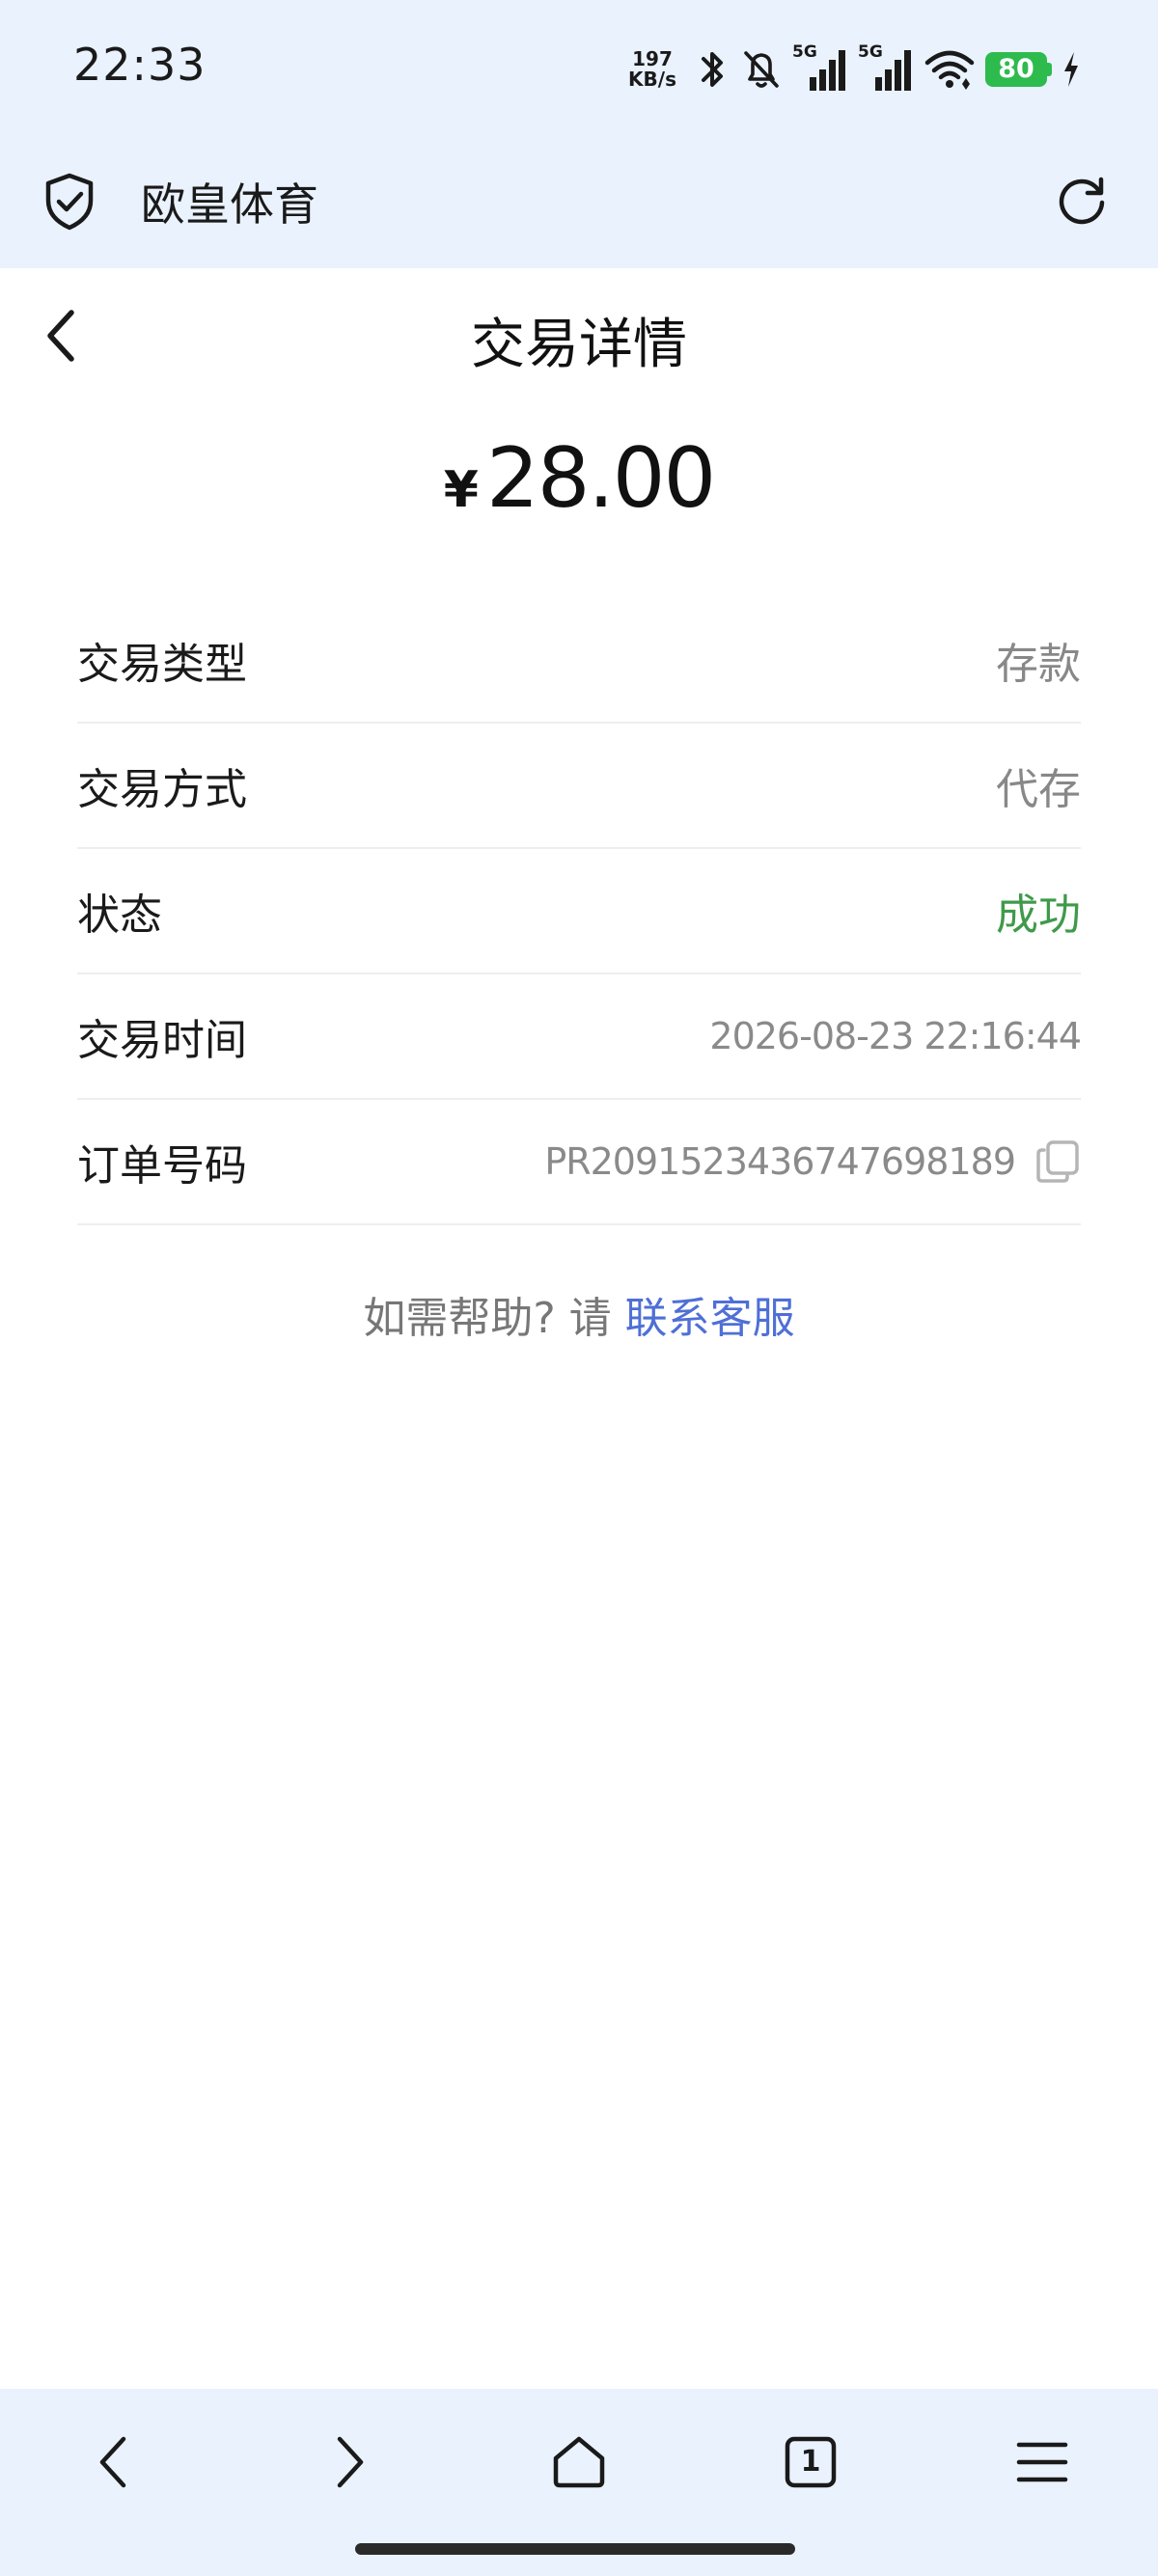  I want to click on status-time: 22:33, so click(140, 65).